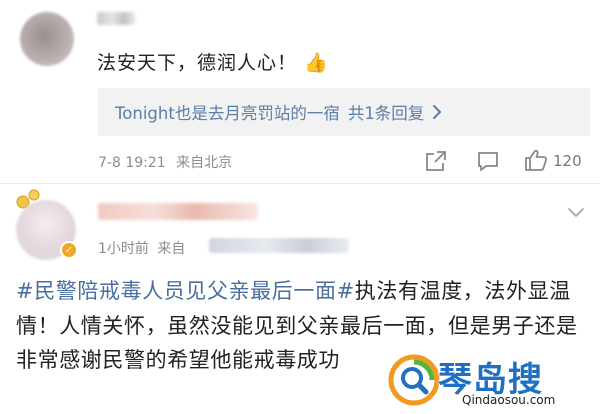 The image size is (600, 414). What do you see at coordinates (437, 112) in the screenshot?
I see `chevron-right-icon` at bounding box center [437, 112].